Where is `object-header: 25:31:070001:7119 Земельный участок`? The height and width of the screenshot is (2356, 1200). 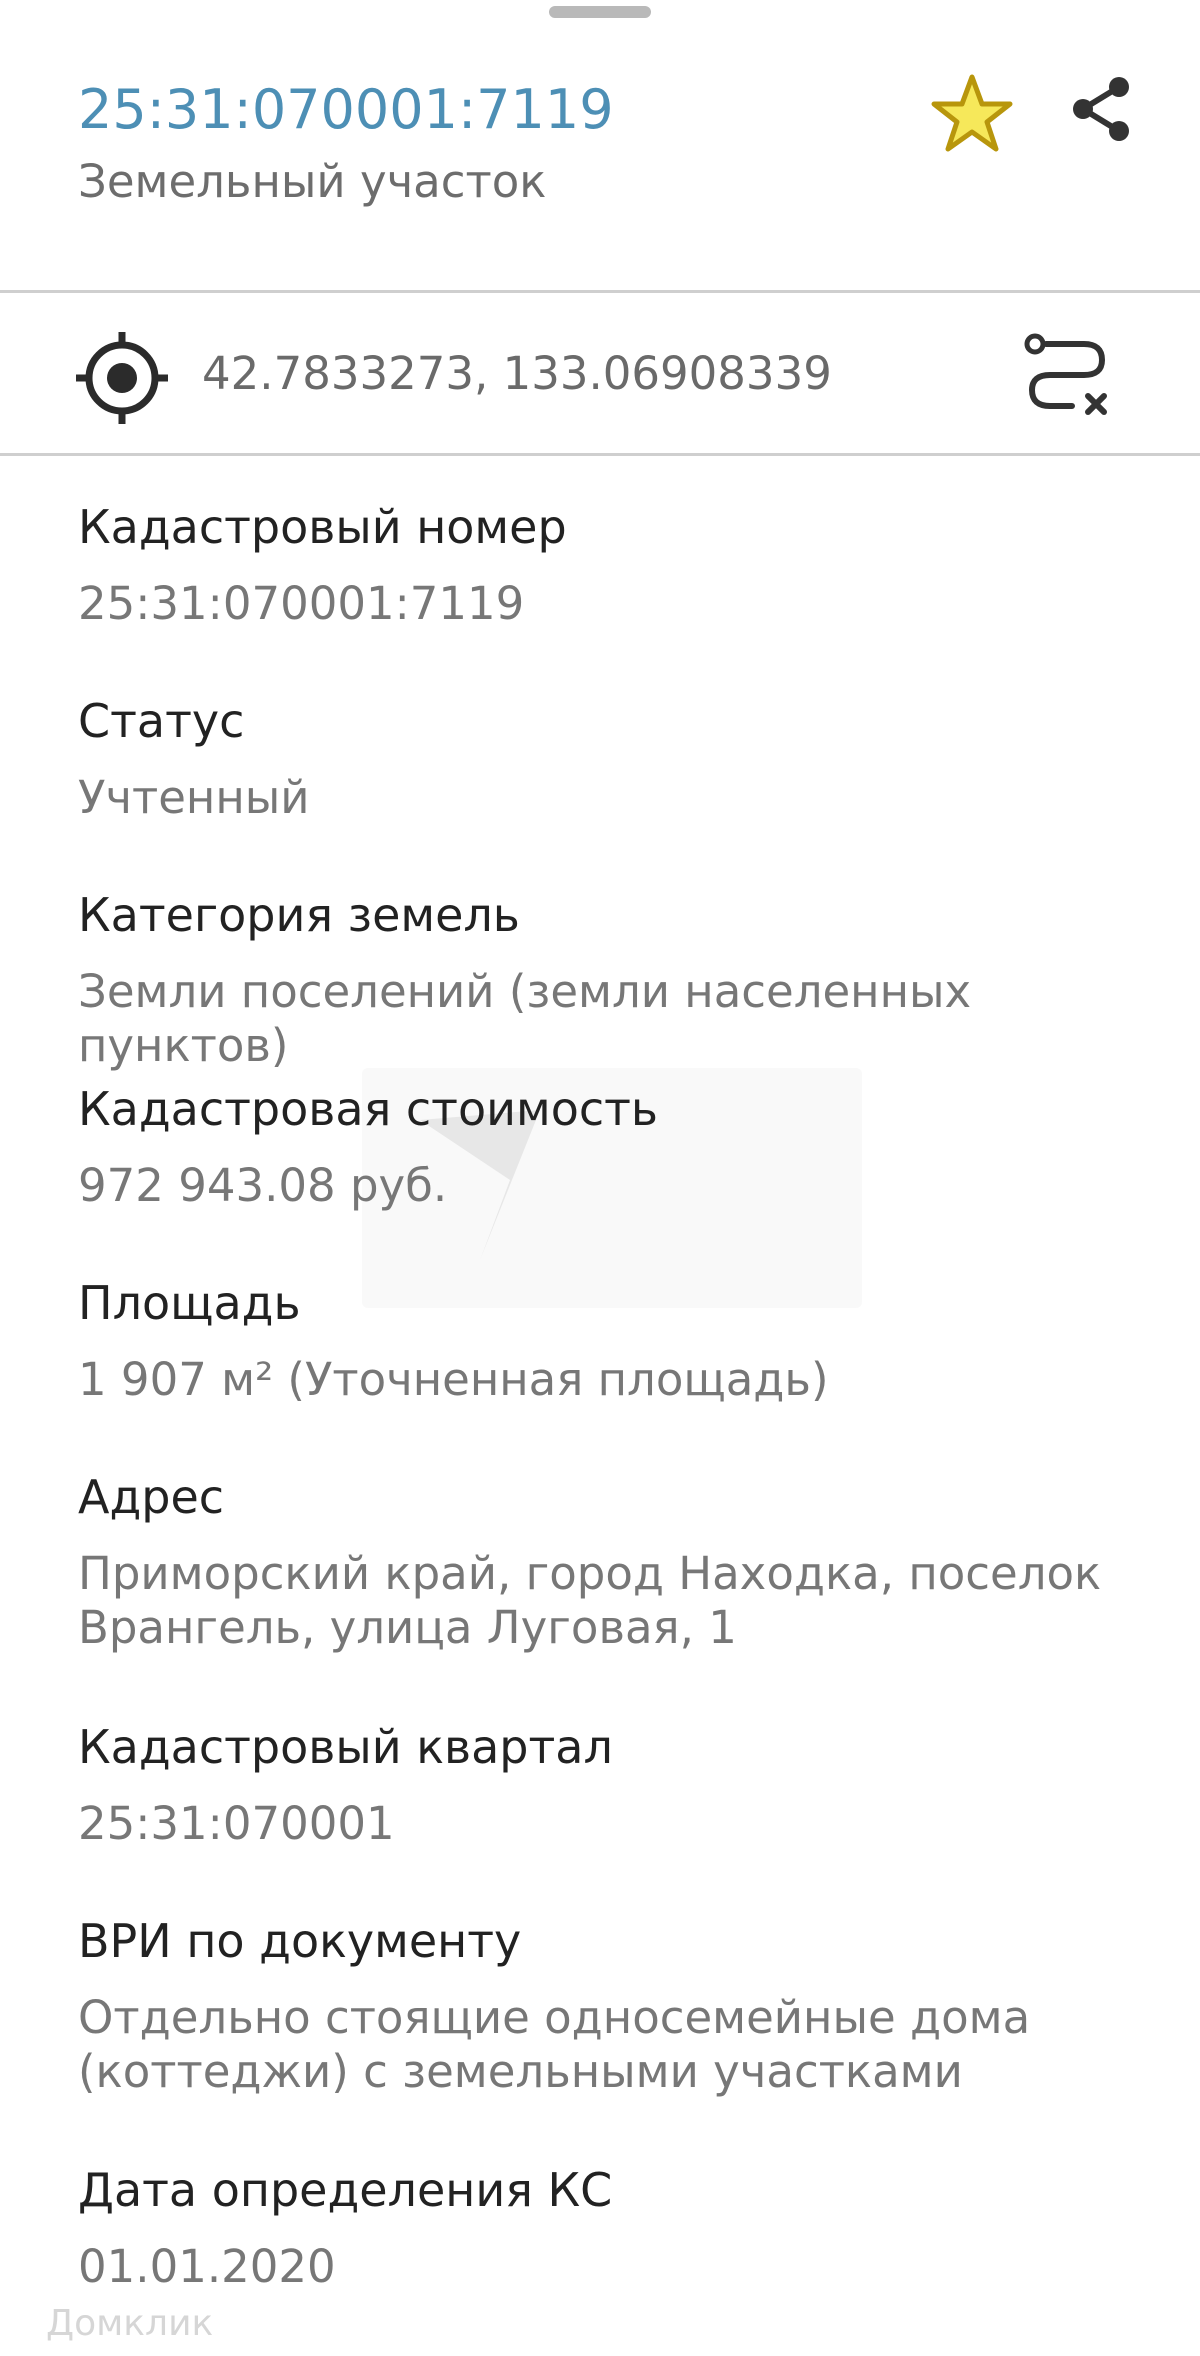 object-header: 25:31:070001:7119 Земельный участок is located at coordinates (600, 145).